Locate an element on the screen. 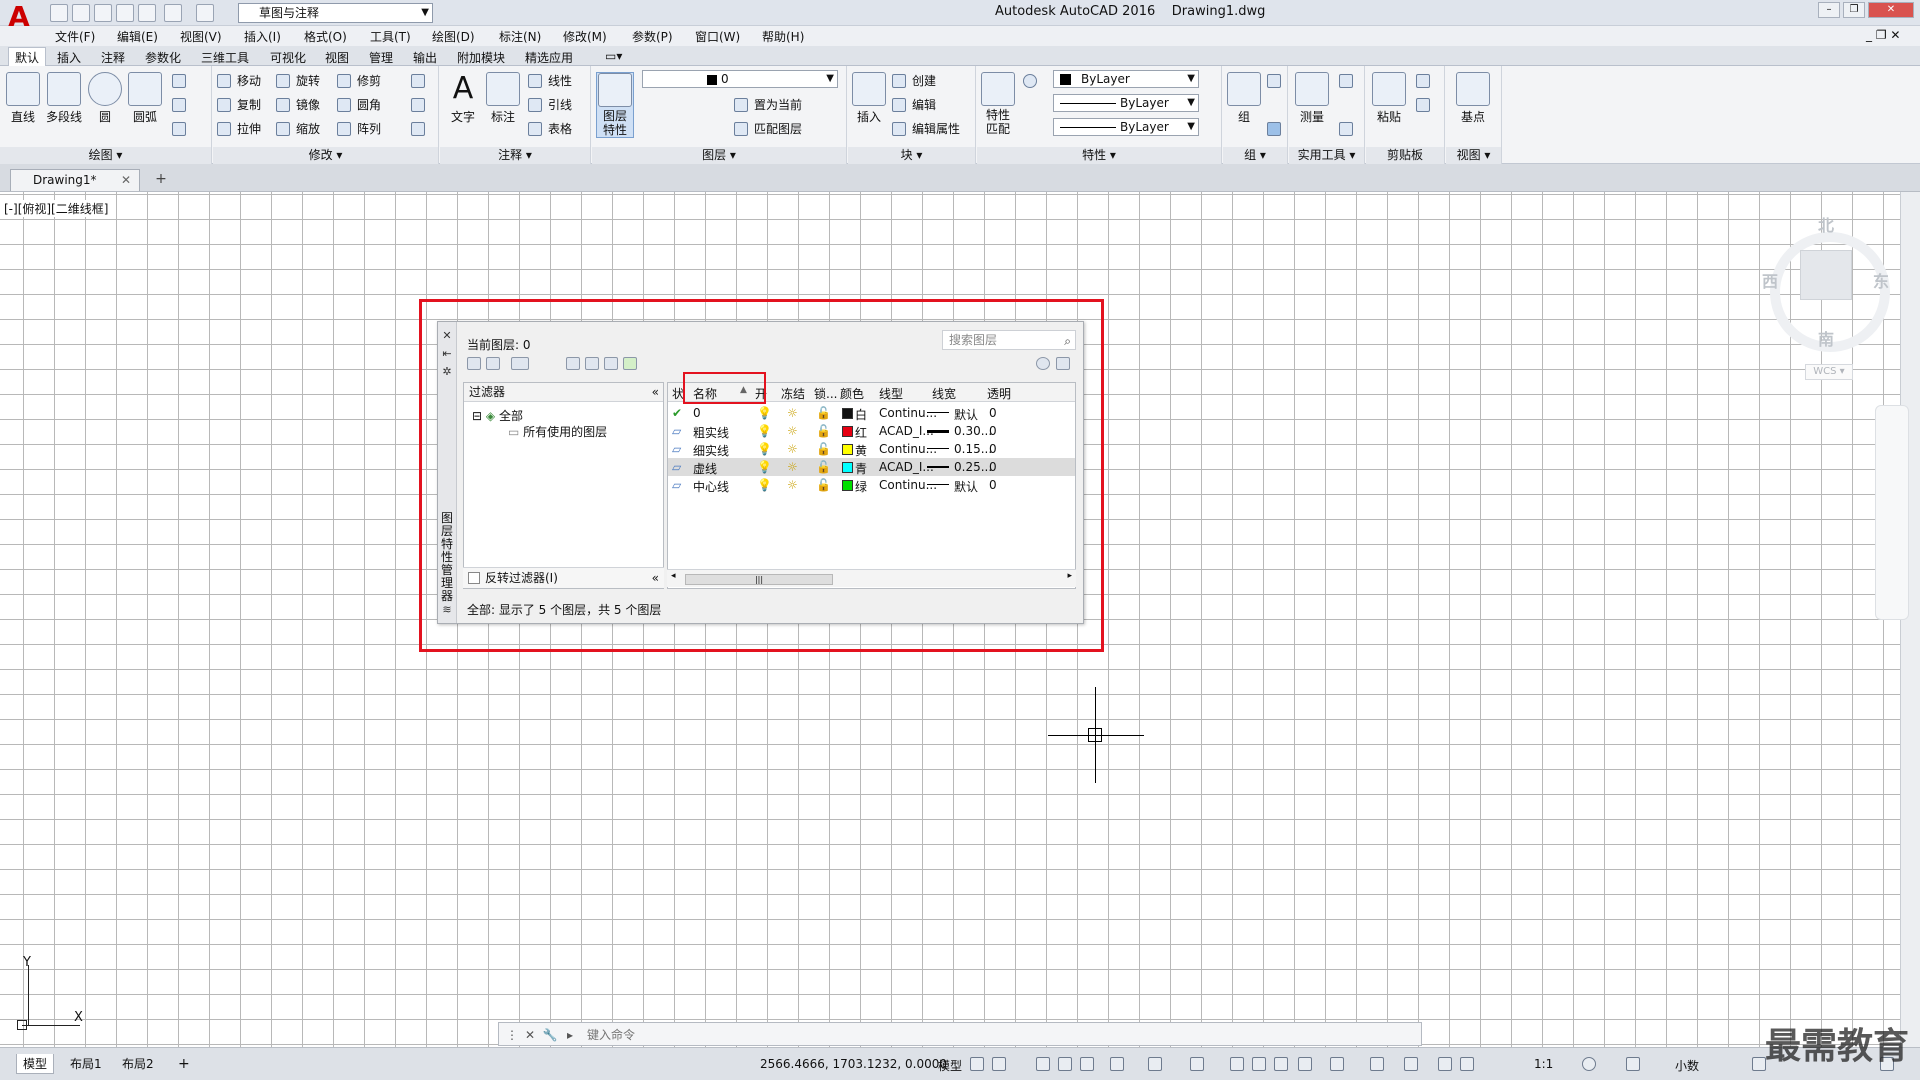 This screenshot has height=1080, width=1920. stretch-button: 拉伸 is located at coordinates (239, 129).